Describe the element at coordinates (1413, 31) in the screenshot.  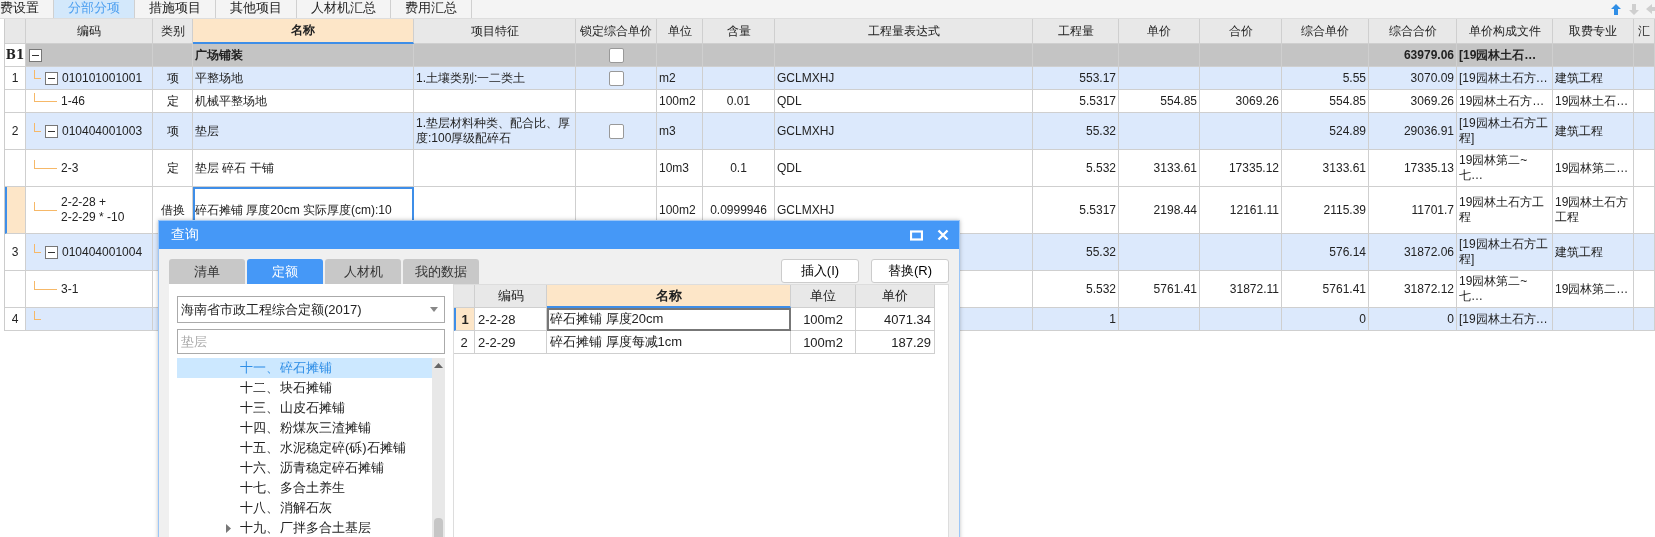
I see `column-header: 综合合价` at that location.